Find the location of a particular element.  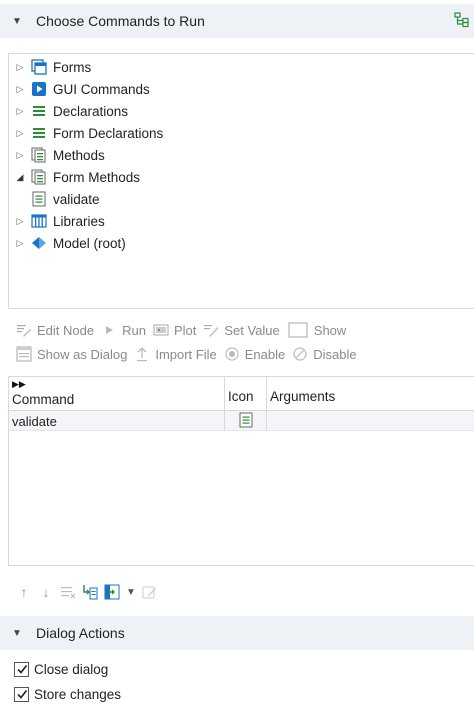

move-up-icon: ↑ is located at coordinates (24, 592).